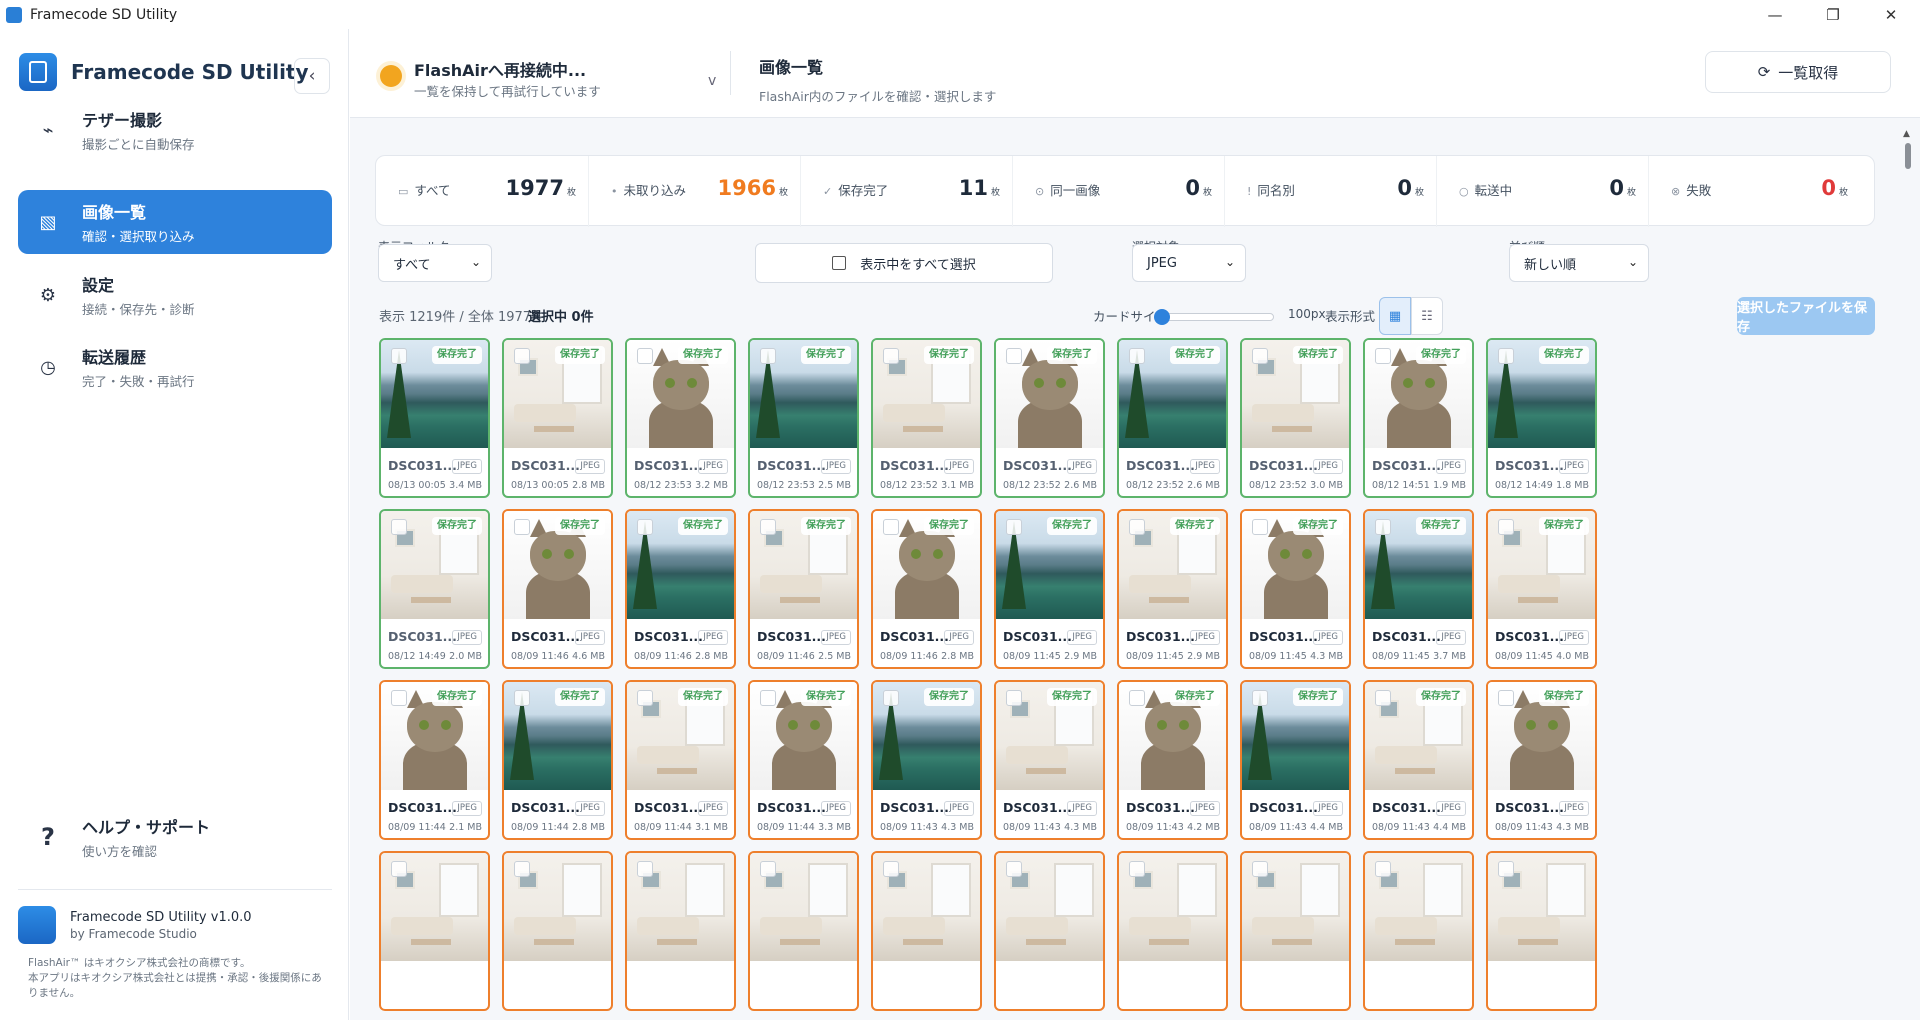  What do you see at coordinates (1214, 317) in the screenshot?
I see `card-size-slider` at bounding box center [1214, 317].